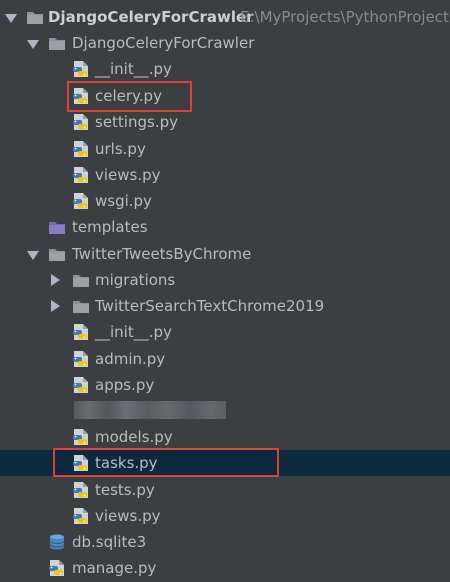 The image size is (450, 582). What do you see at coordinates (110, 227) in the screenshot?
I see `tree-node-label: templates` at bounding box center [110, 227].